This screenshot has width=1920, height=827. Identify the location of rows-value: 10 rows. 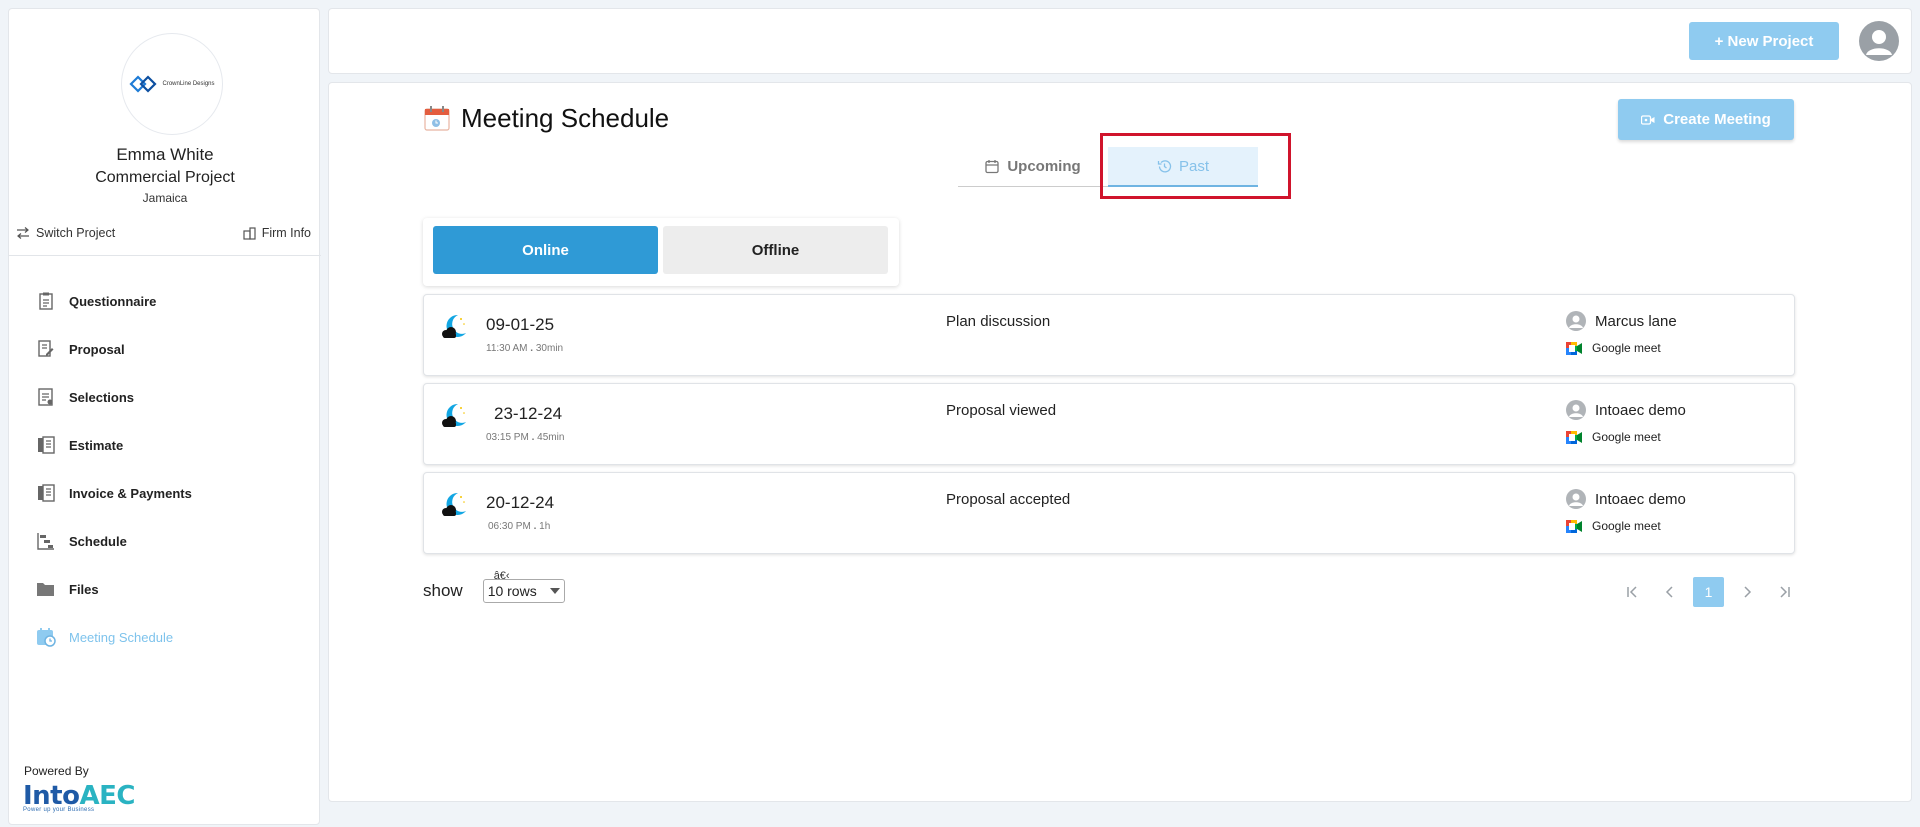
(512, 591).